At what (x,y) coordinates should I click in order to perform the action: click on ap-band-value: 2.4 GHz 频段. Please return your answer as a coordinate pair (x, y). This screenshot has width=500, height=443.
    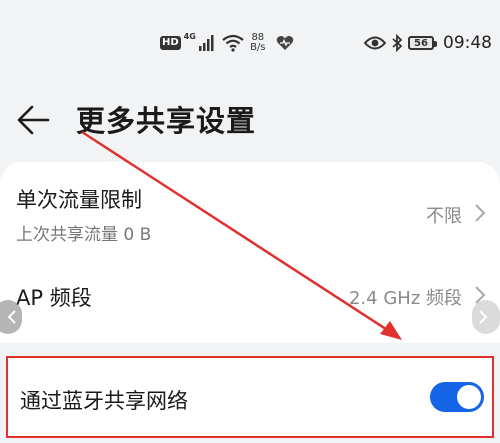
    Looking at the image, I should click on (405, 298).